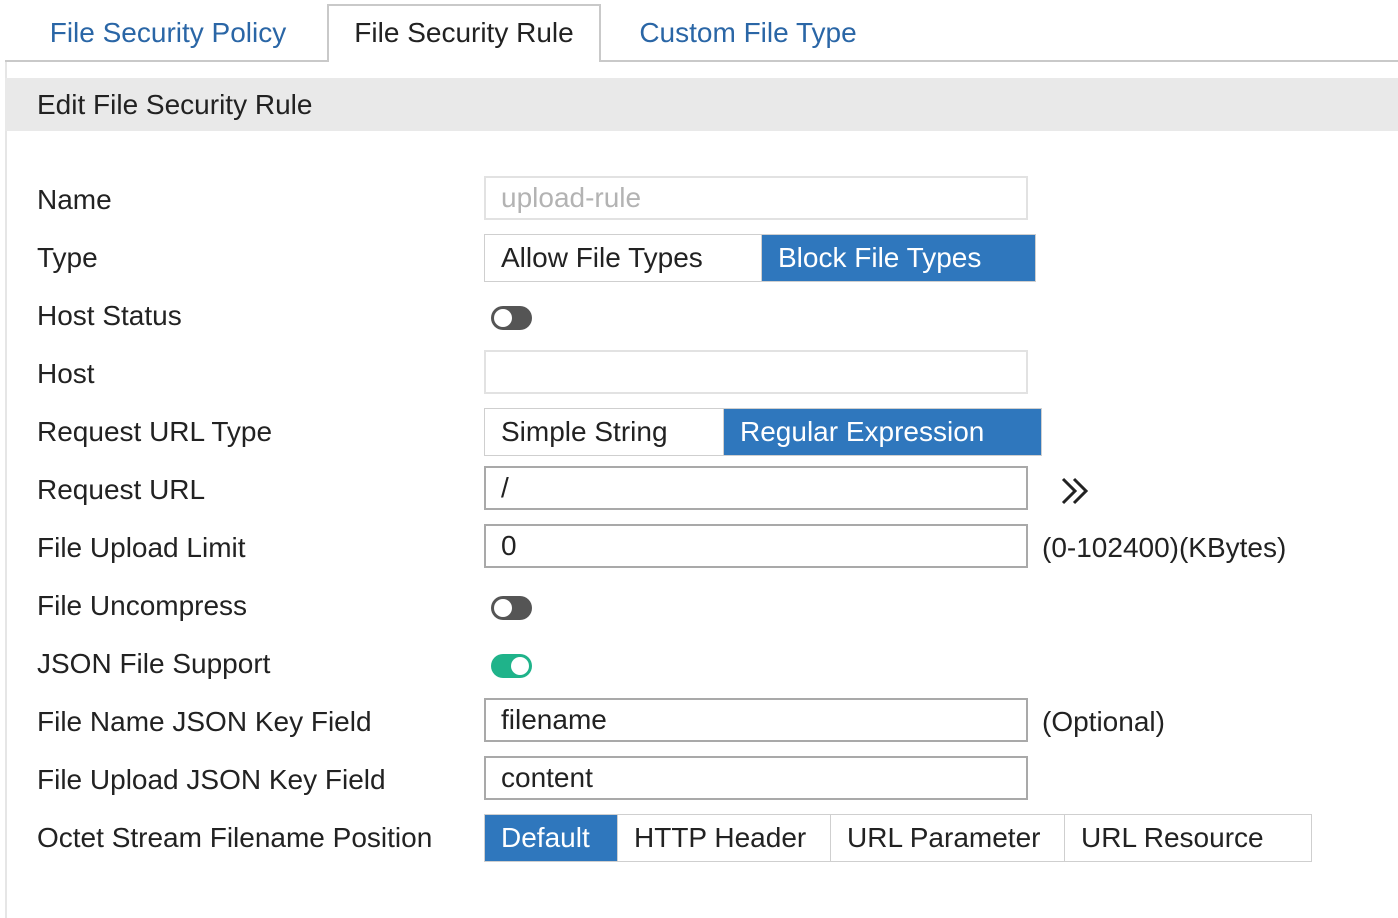 The width and height of the screenshot is (1398, 918). What do you see at coordinates (168, 33) in the screenshot?
I see `tab-file-security-policy: File Security Policy` at bounding box center [168, 33].